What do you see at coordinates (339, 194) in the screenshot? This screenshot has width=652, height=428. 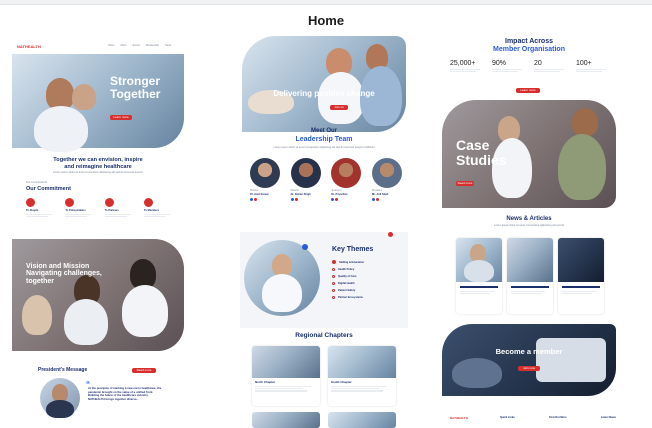 I see `leader-name: Dr. Priya Rao` at bounding box center [339, 194].